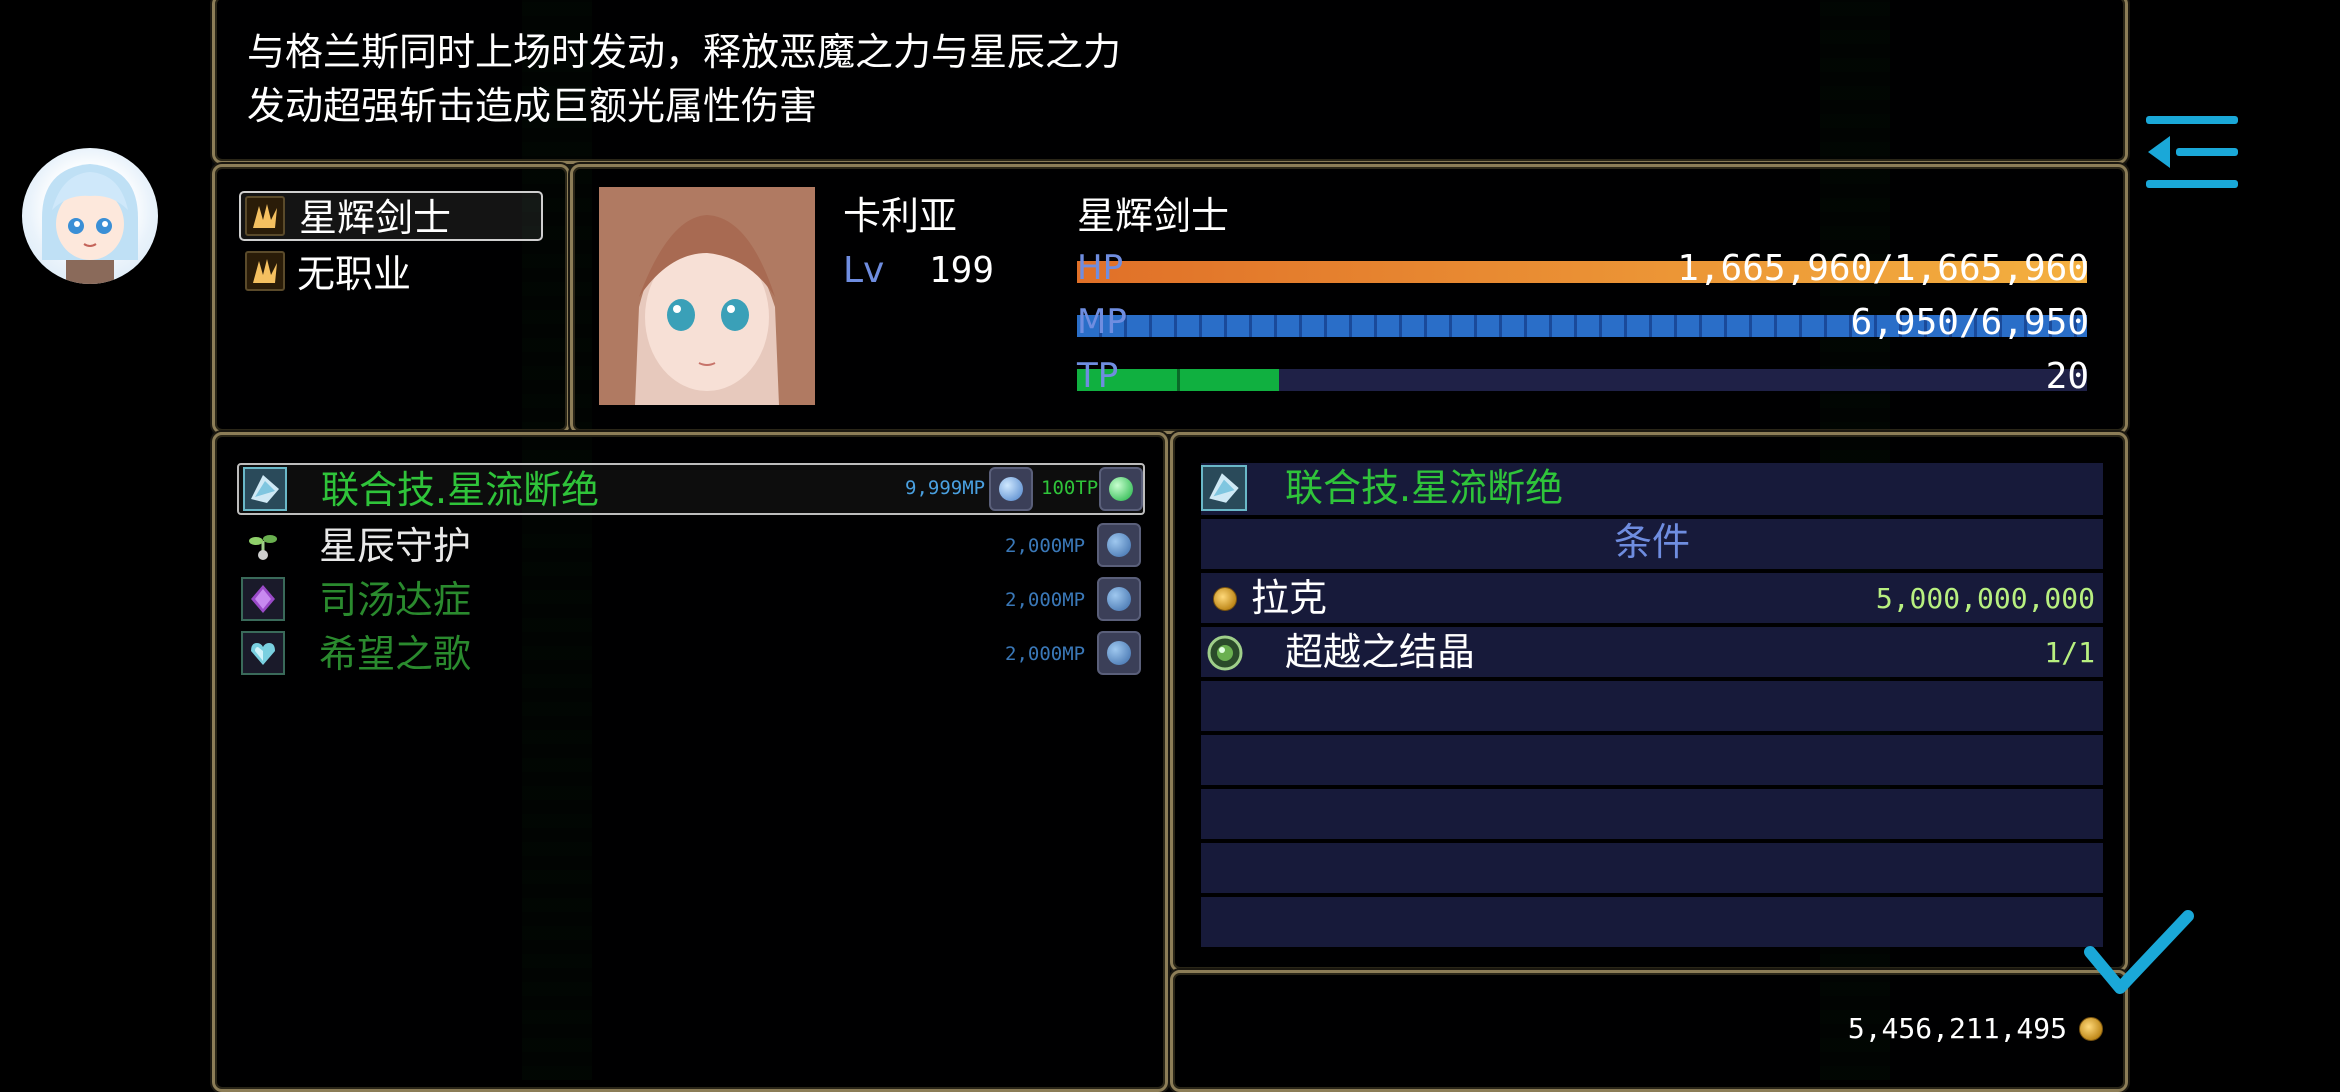 The height and width of the screenshot is (1092, 2340). Describe the element at coordinates (1424, 488) in the screenshot. I see `required-skill-name: 联合技.星流断绝` at that location.